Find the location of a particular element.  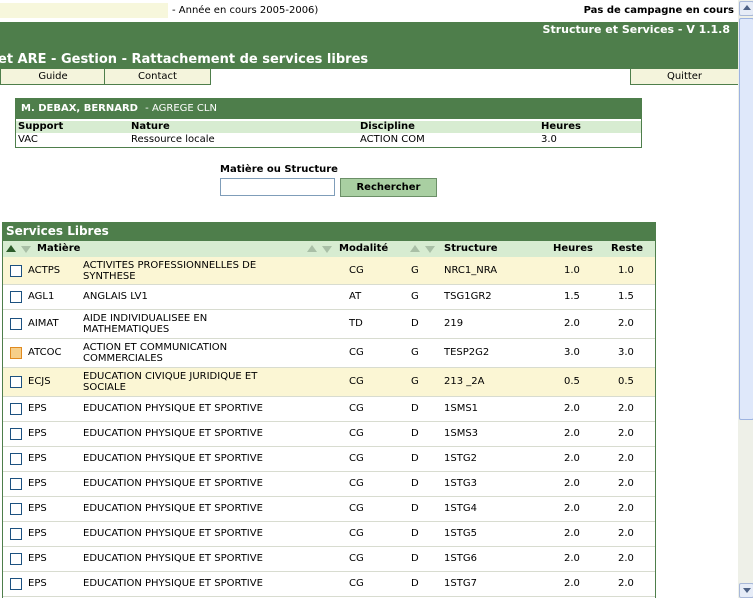

reste-value: 3.0 is located at coordinates (626, 352).